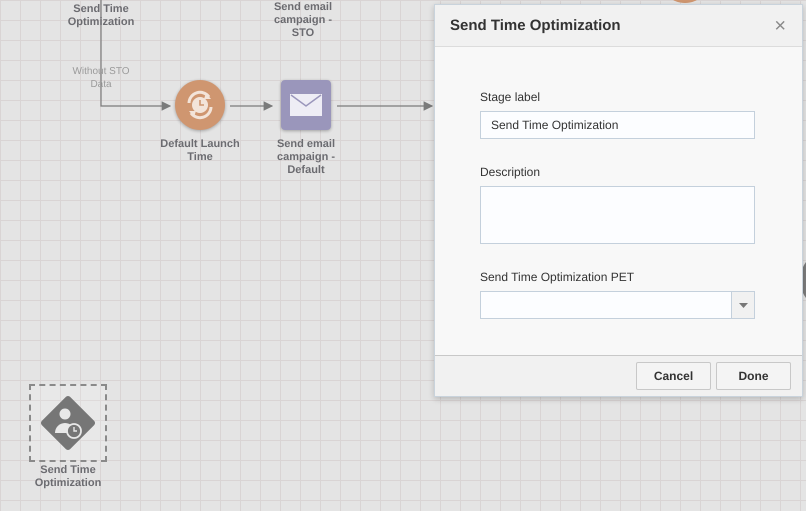 This screenshot has width=806, height=511. Describe the element at coordinates (200, 151) in the screenshot. I see `node-label: Default Launch Time` at that location.